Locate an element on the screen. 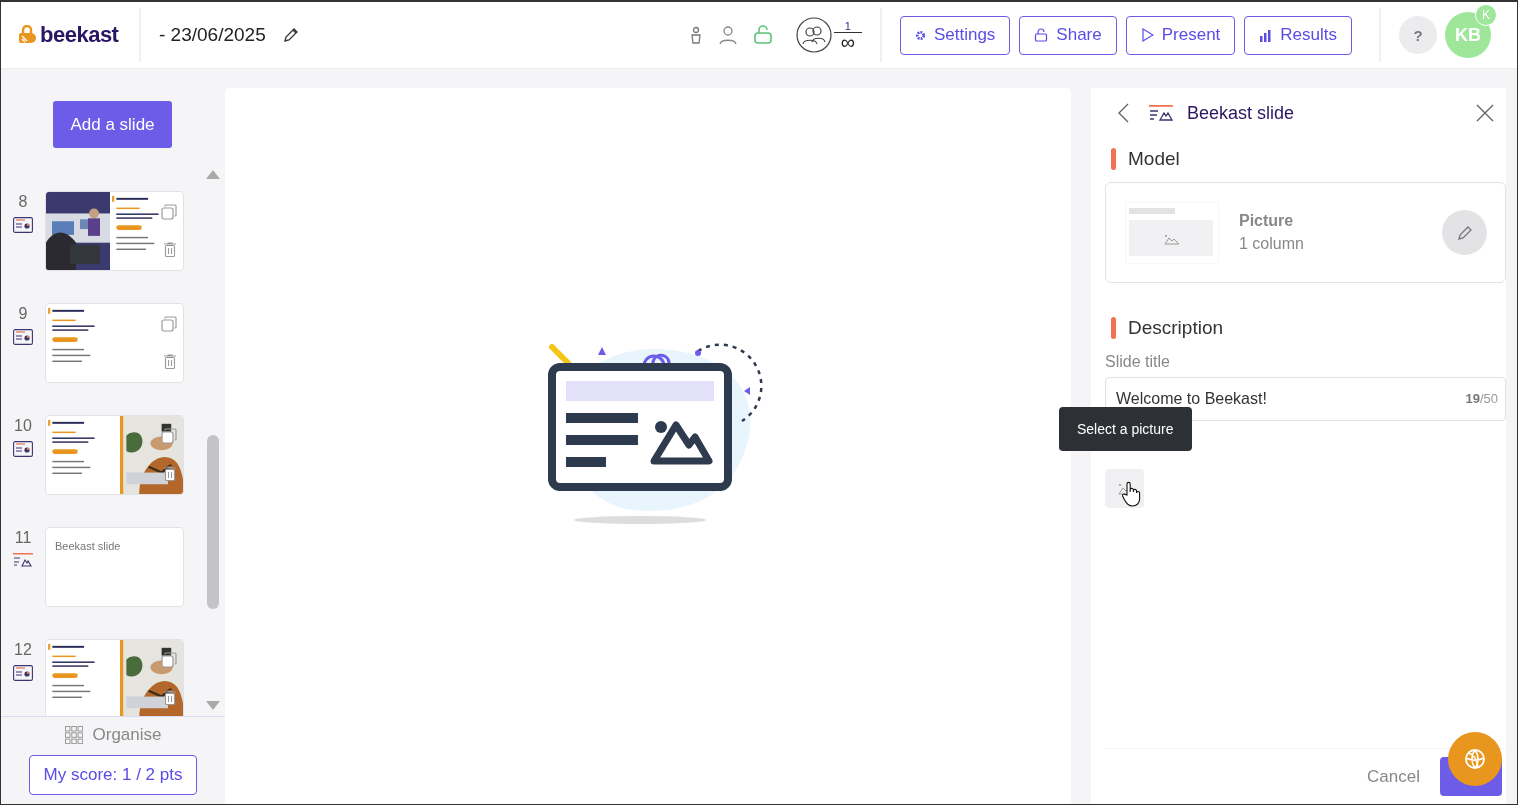 This screenshot has height=805, width=1518. slide-thumbnail: Beekast slide is located at coordinates (114, 567).